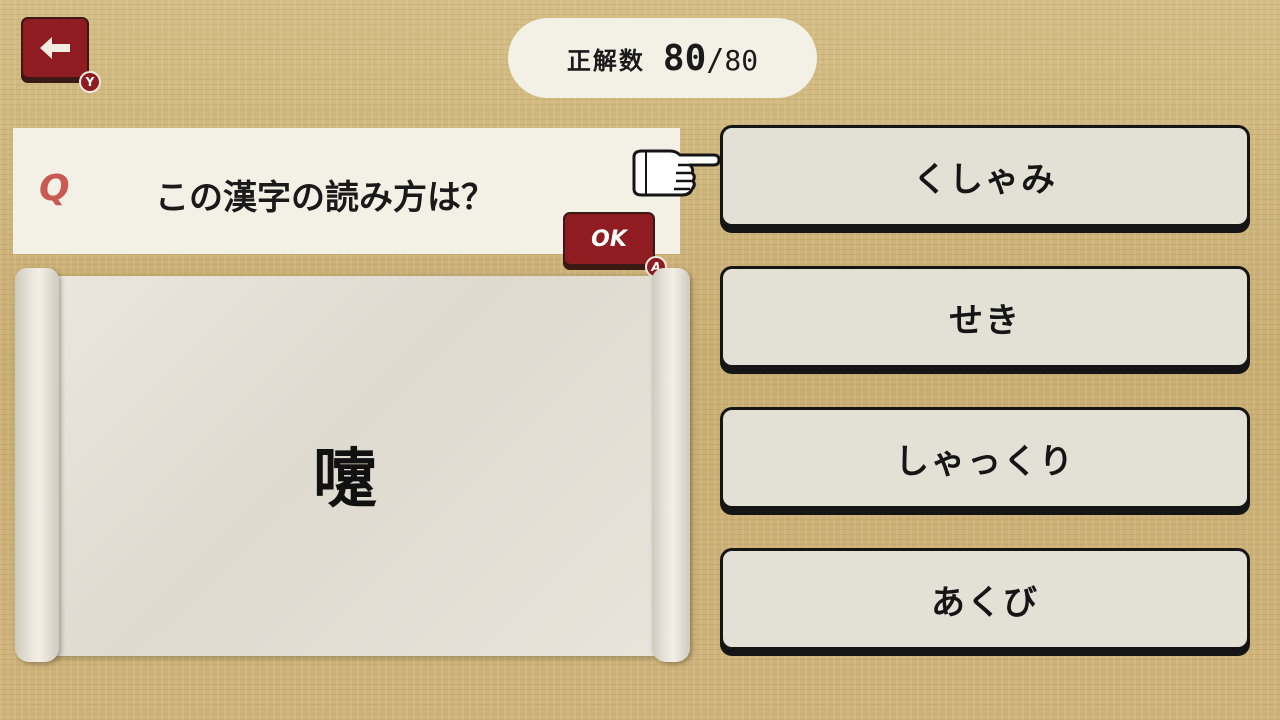  What do you see at coordinates (985, 320) in the screenshot?
I see `answer-choice-label: せき` at bounding box center [985, 320].